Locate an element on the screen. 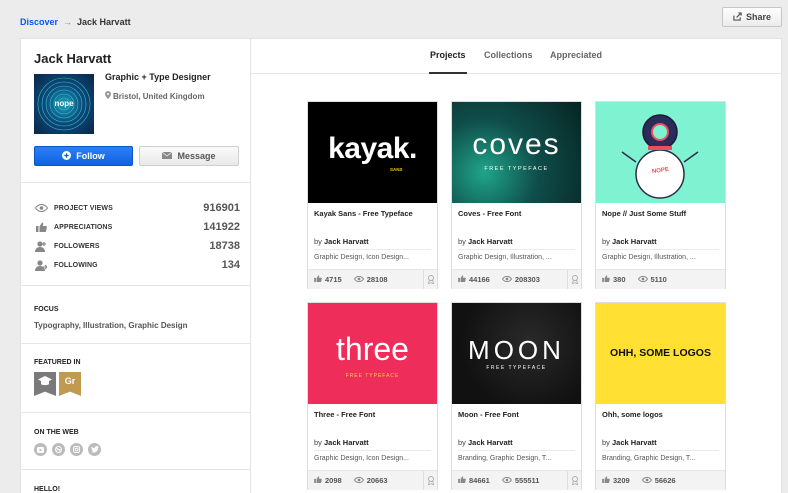 This screenshot has height=493, width=788. cover-text: coves is located at coordinates (516, 144).